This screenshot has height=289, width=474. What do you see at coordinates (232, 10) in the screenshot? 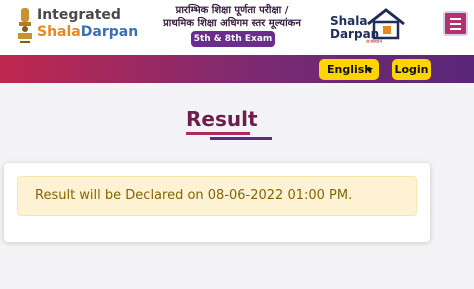
I see `exam-title-line1: प्रारम्भिक शिक्षा पूर्णता परीक्षा /` at bounding box center [232, 10].